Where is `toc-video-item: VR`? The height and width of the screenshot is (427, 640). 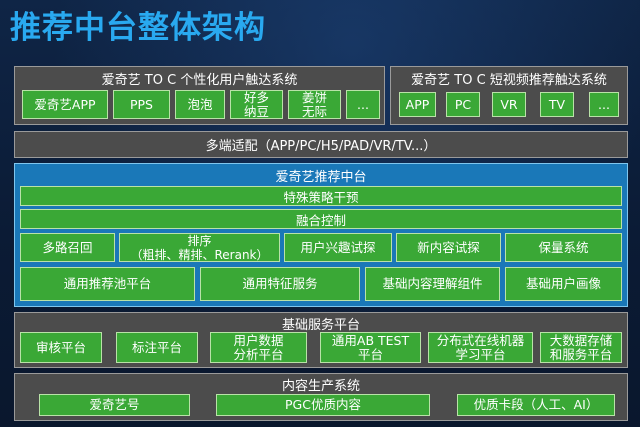
toc-video-item: VR is located at coordinates (509, 104).